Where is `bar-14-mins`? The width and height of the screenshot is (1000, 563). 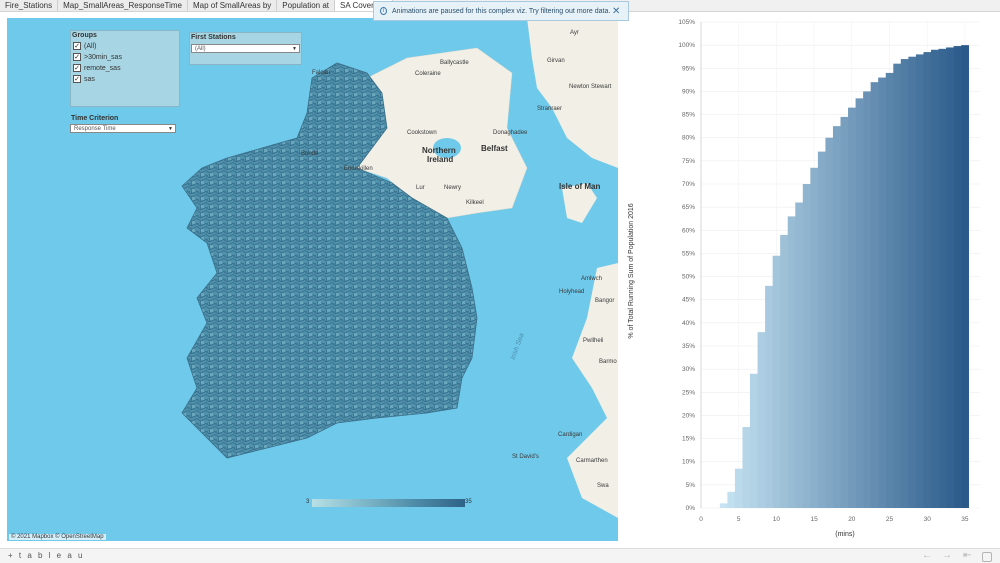
bar-14-mins is located at coordinates (806, 346).